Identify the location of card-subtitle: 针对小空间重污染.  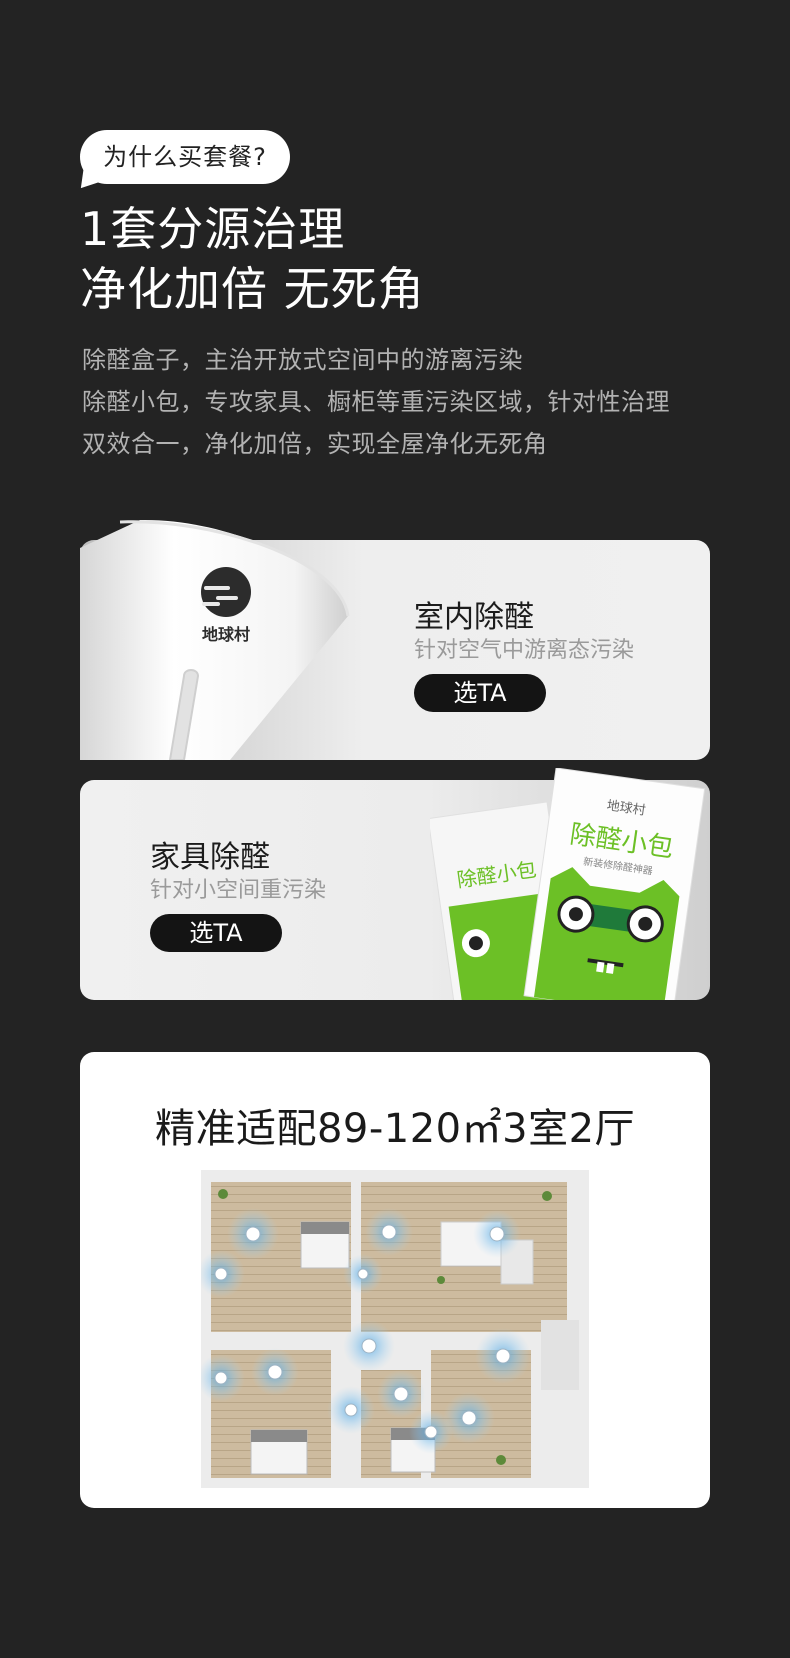
(238, 890).